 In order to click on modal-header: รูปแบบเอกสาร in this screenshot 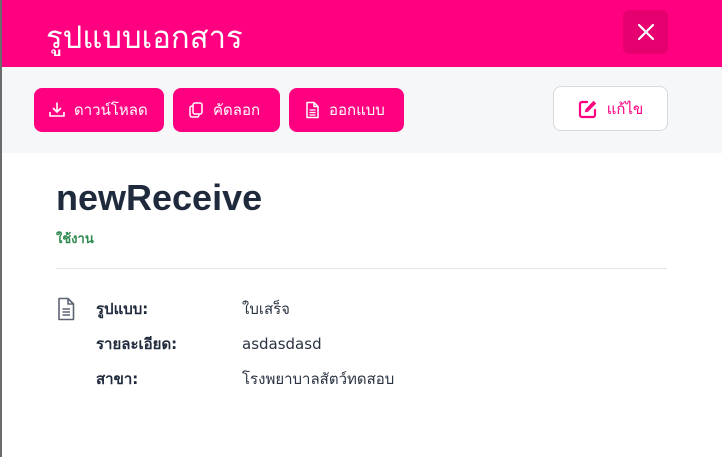, I will do `click(361, 33)`.